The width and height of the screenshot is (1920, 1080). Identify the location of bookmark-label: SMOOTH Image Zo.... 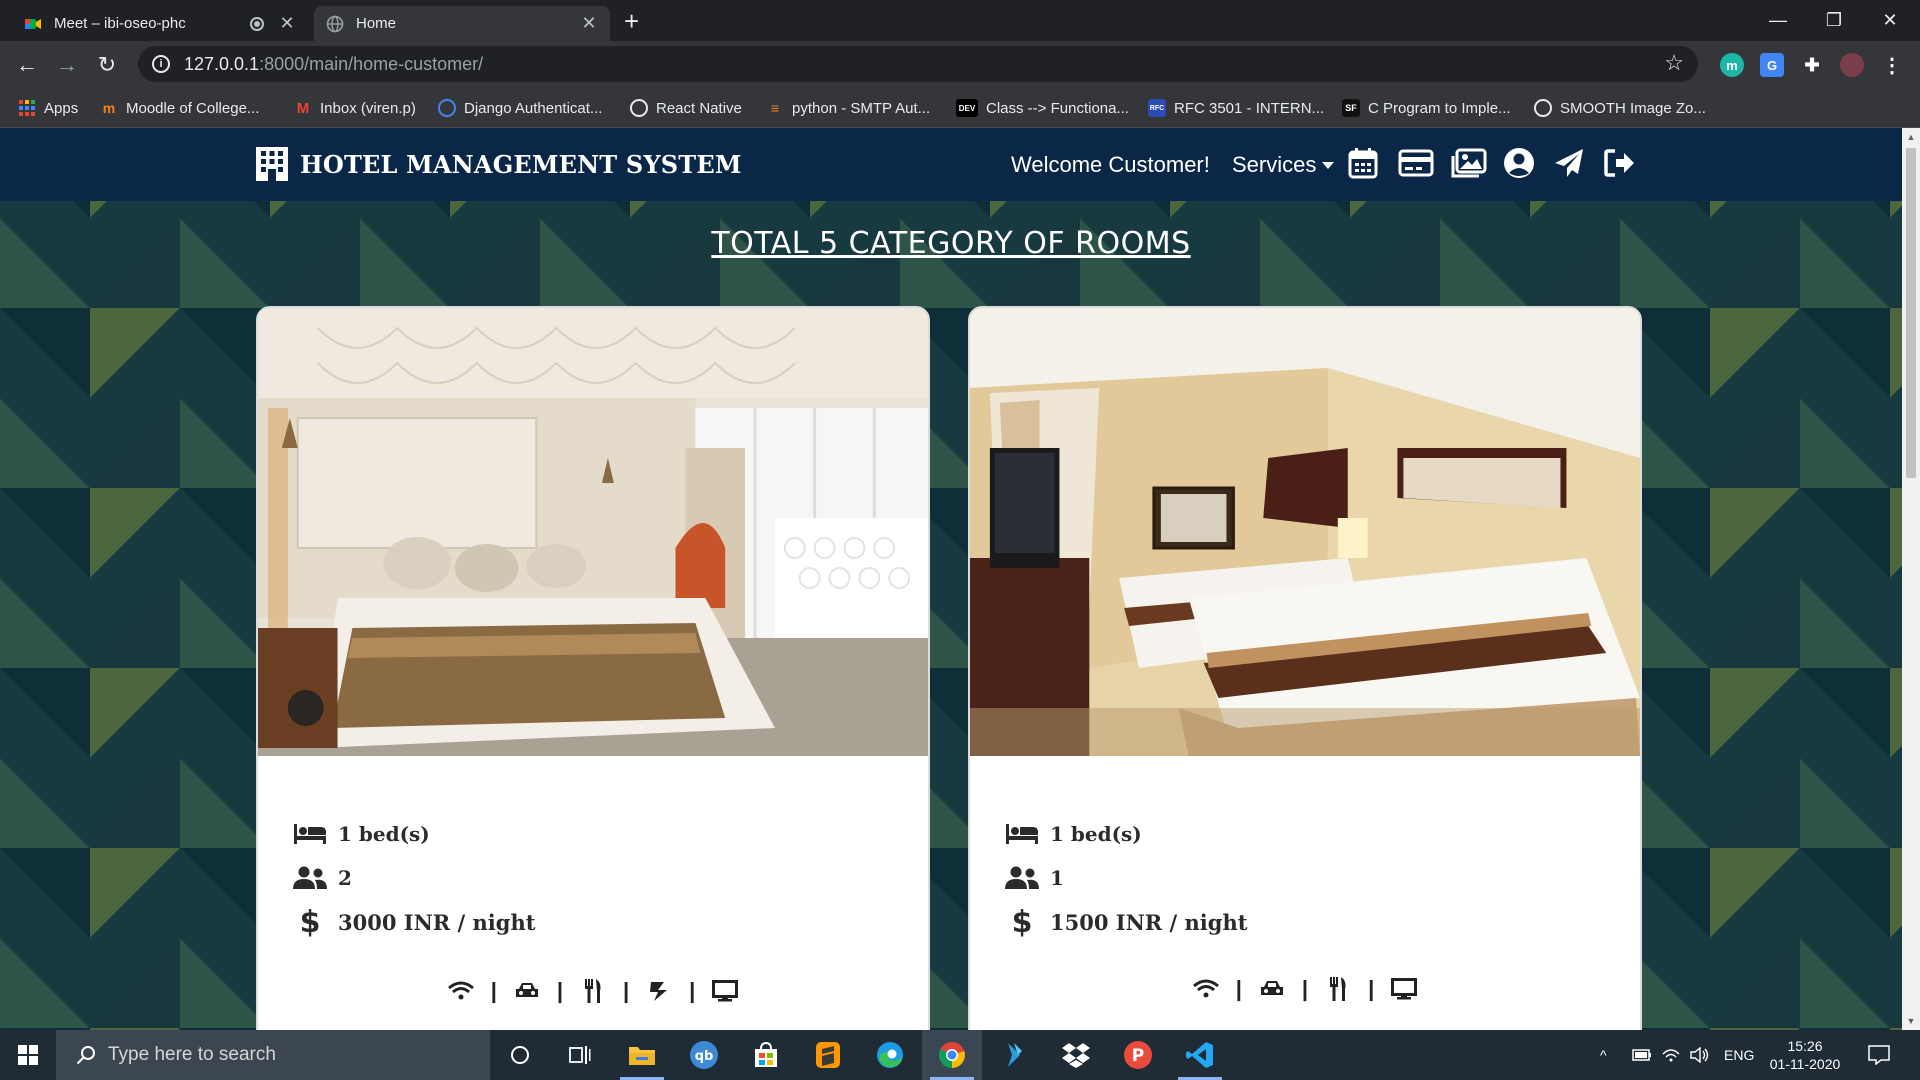
(1633, 108).